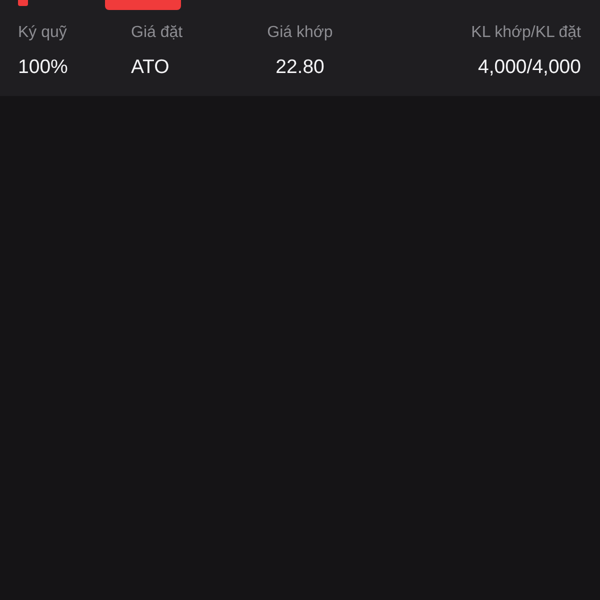  I want to click on stock-icon, so click(23, 3).